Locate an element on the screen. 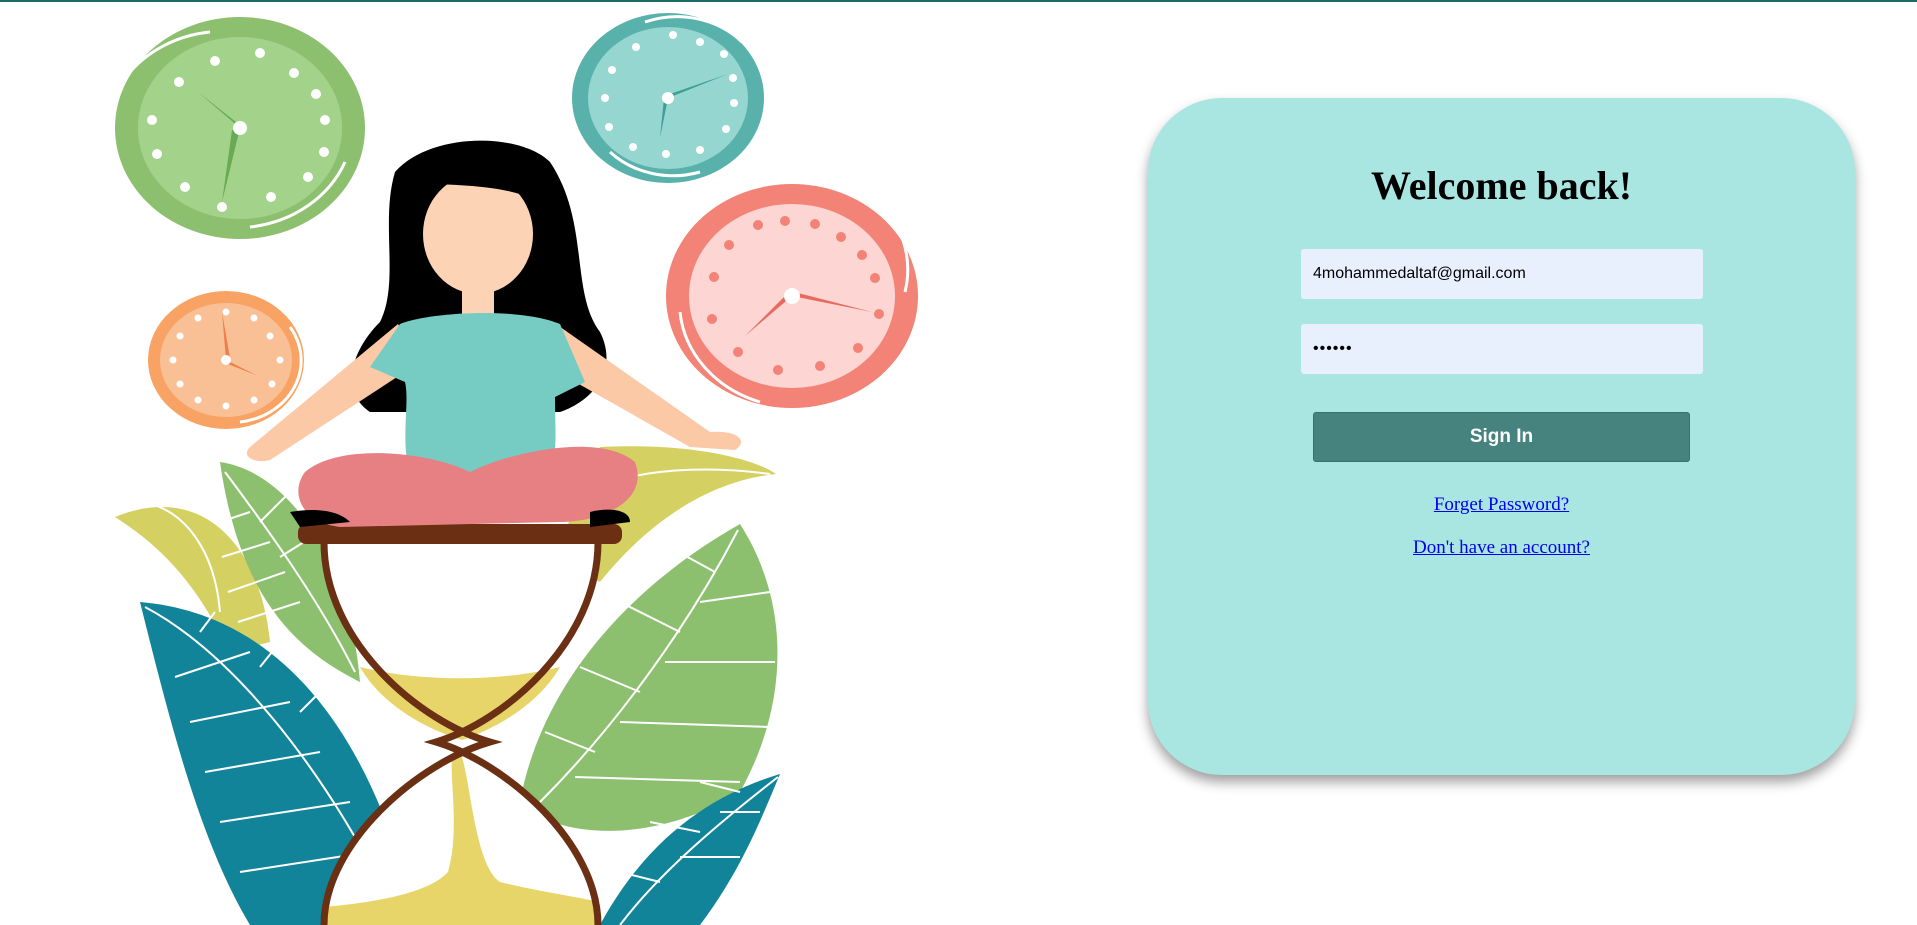  welcome-heading: Welcome back! is located at coordinates (1501, 185).